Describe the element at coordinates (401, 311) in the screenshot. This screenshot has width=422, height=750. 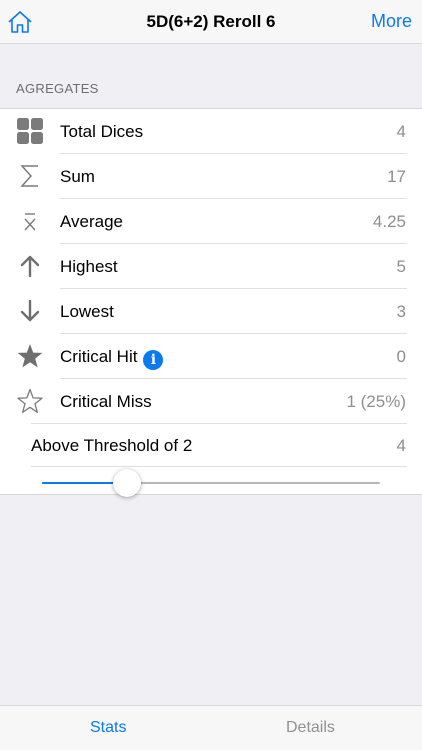
I see `row-value: 3` at that location.